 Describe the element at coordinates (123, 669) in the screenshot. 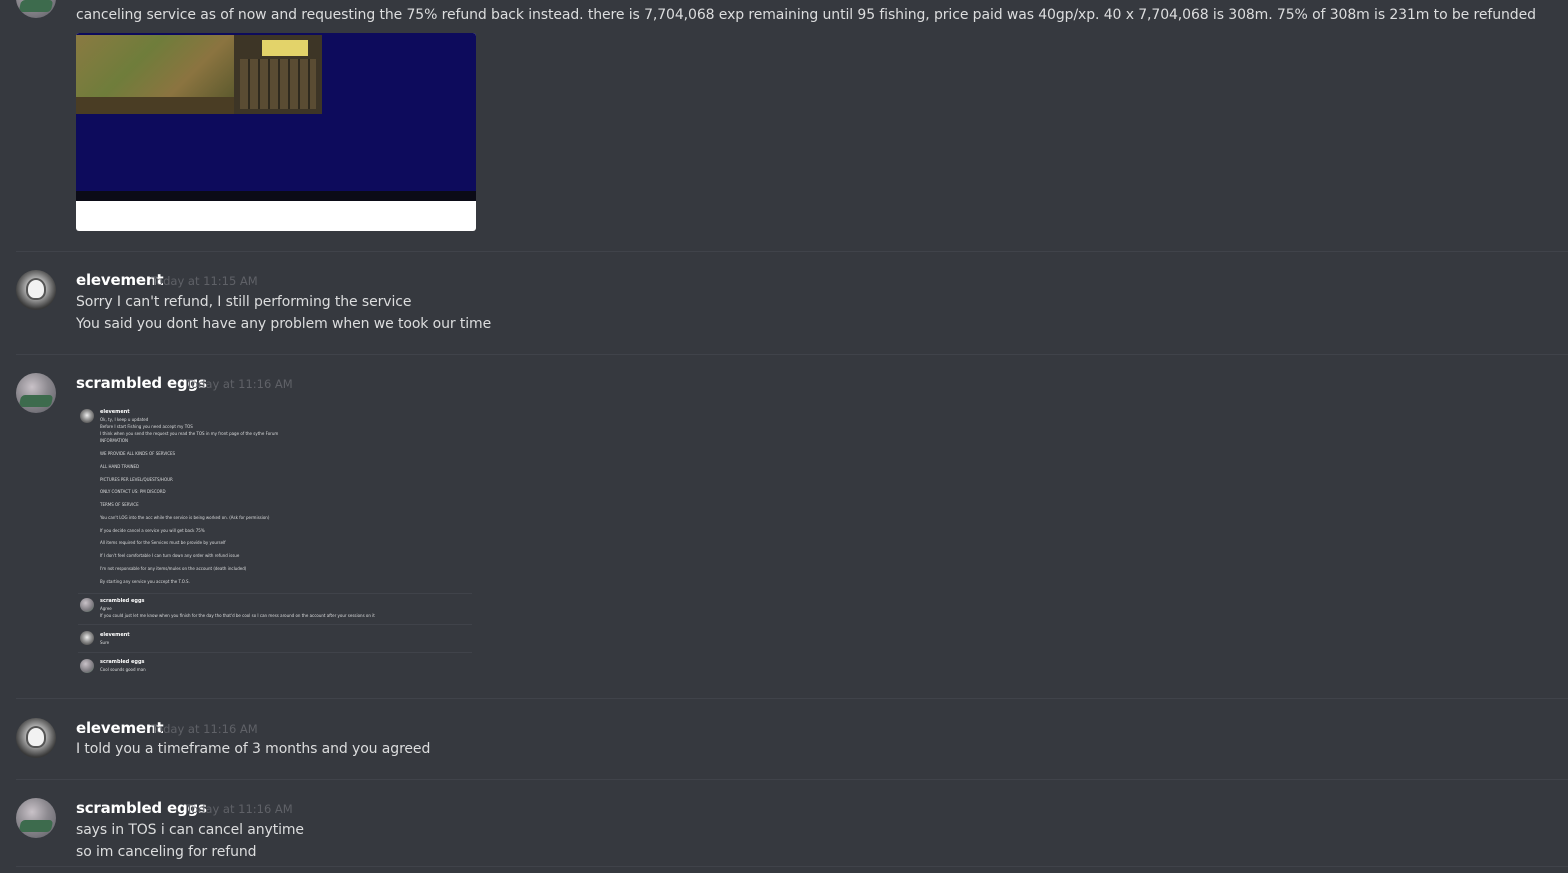

I see `message-text: Cool sounds good man` at that location.